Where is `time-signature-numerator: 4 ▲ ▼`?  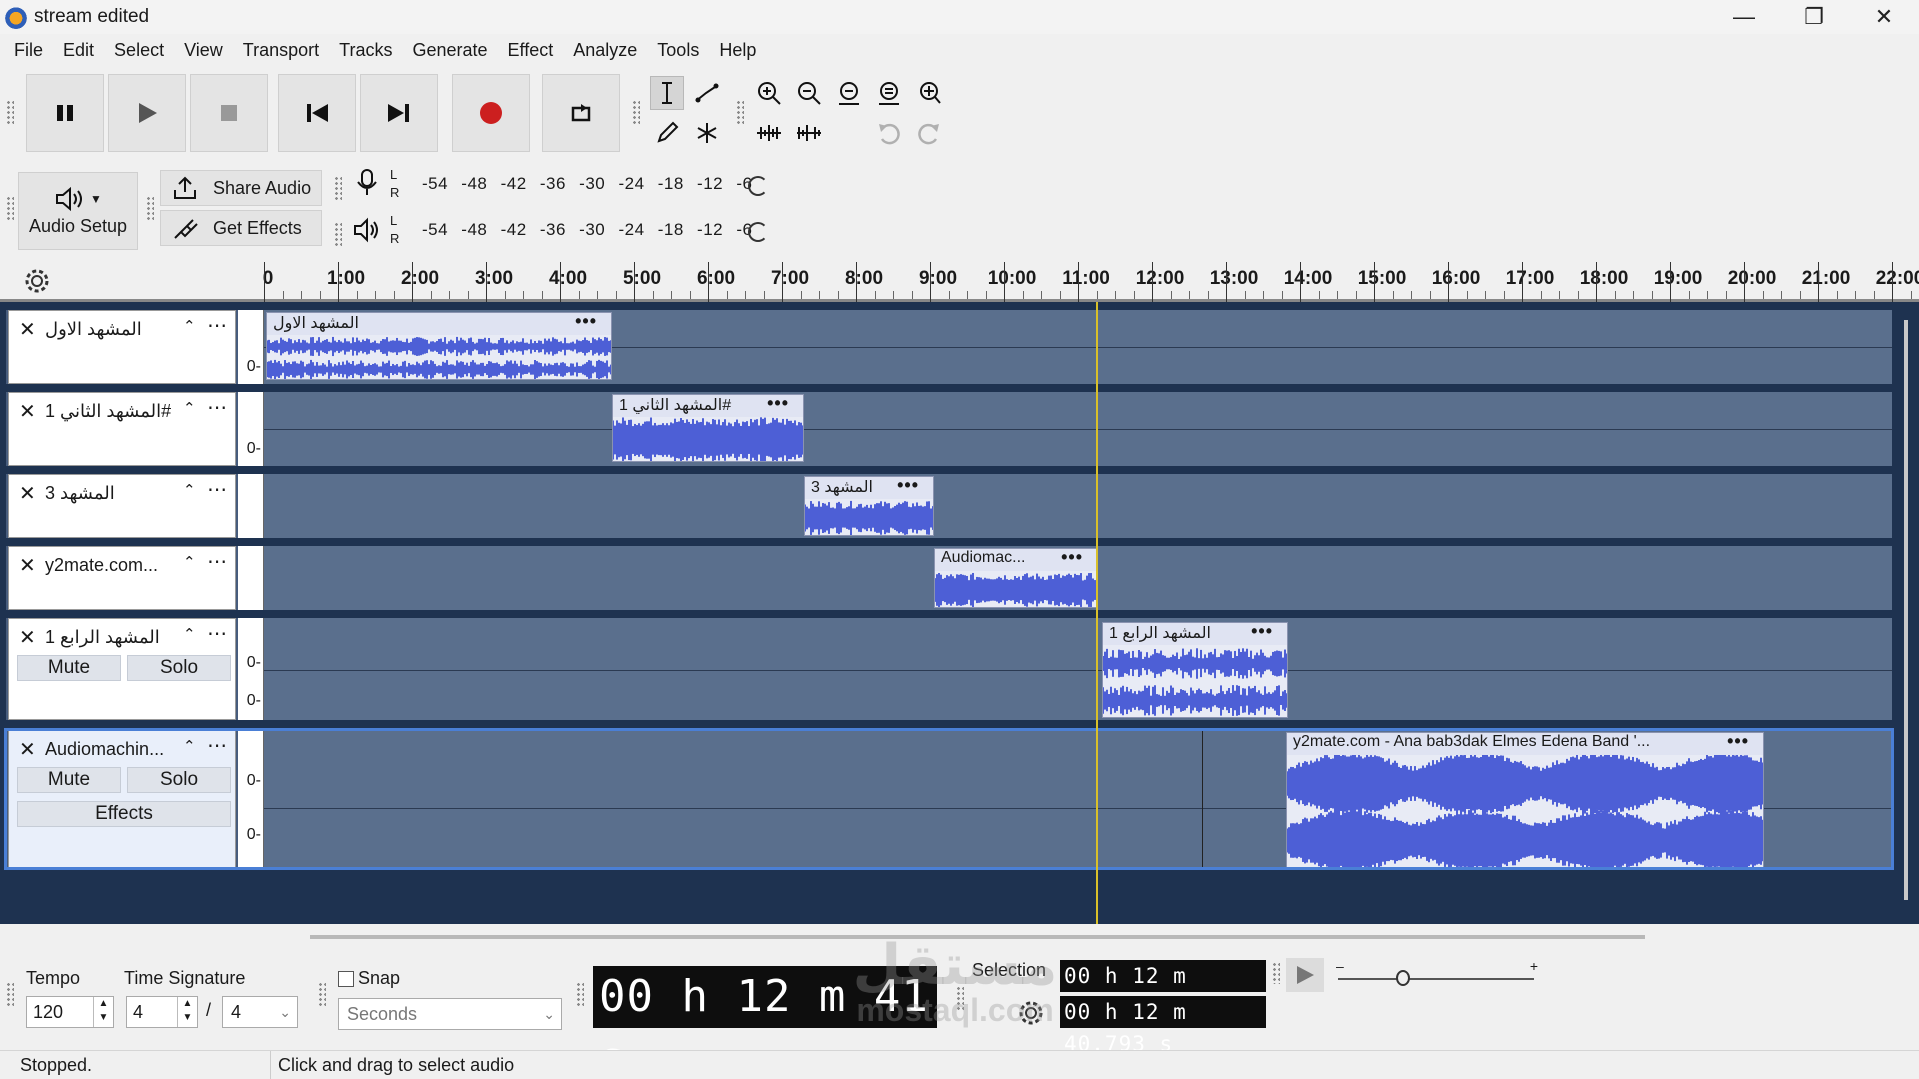 time-signature-numerator: 4 ▲ ▼ is located at coordinates (162, 1012).